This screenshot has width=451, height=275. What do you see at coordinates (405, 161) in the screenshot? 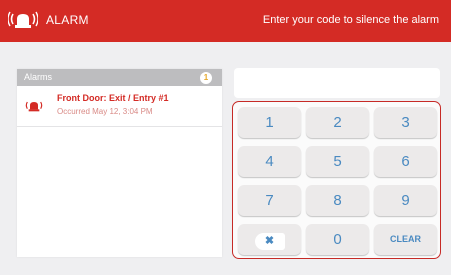
I see `key-6: 6` at bounding box center [405, 161].